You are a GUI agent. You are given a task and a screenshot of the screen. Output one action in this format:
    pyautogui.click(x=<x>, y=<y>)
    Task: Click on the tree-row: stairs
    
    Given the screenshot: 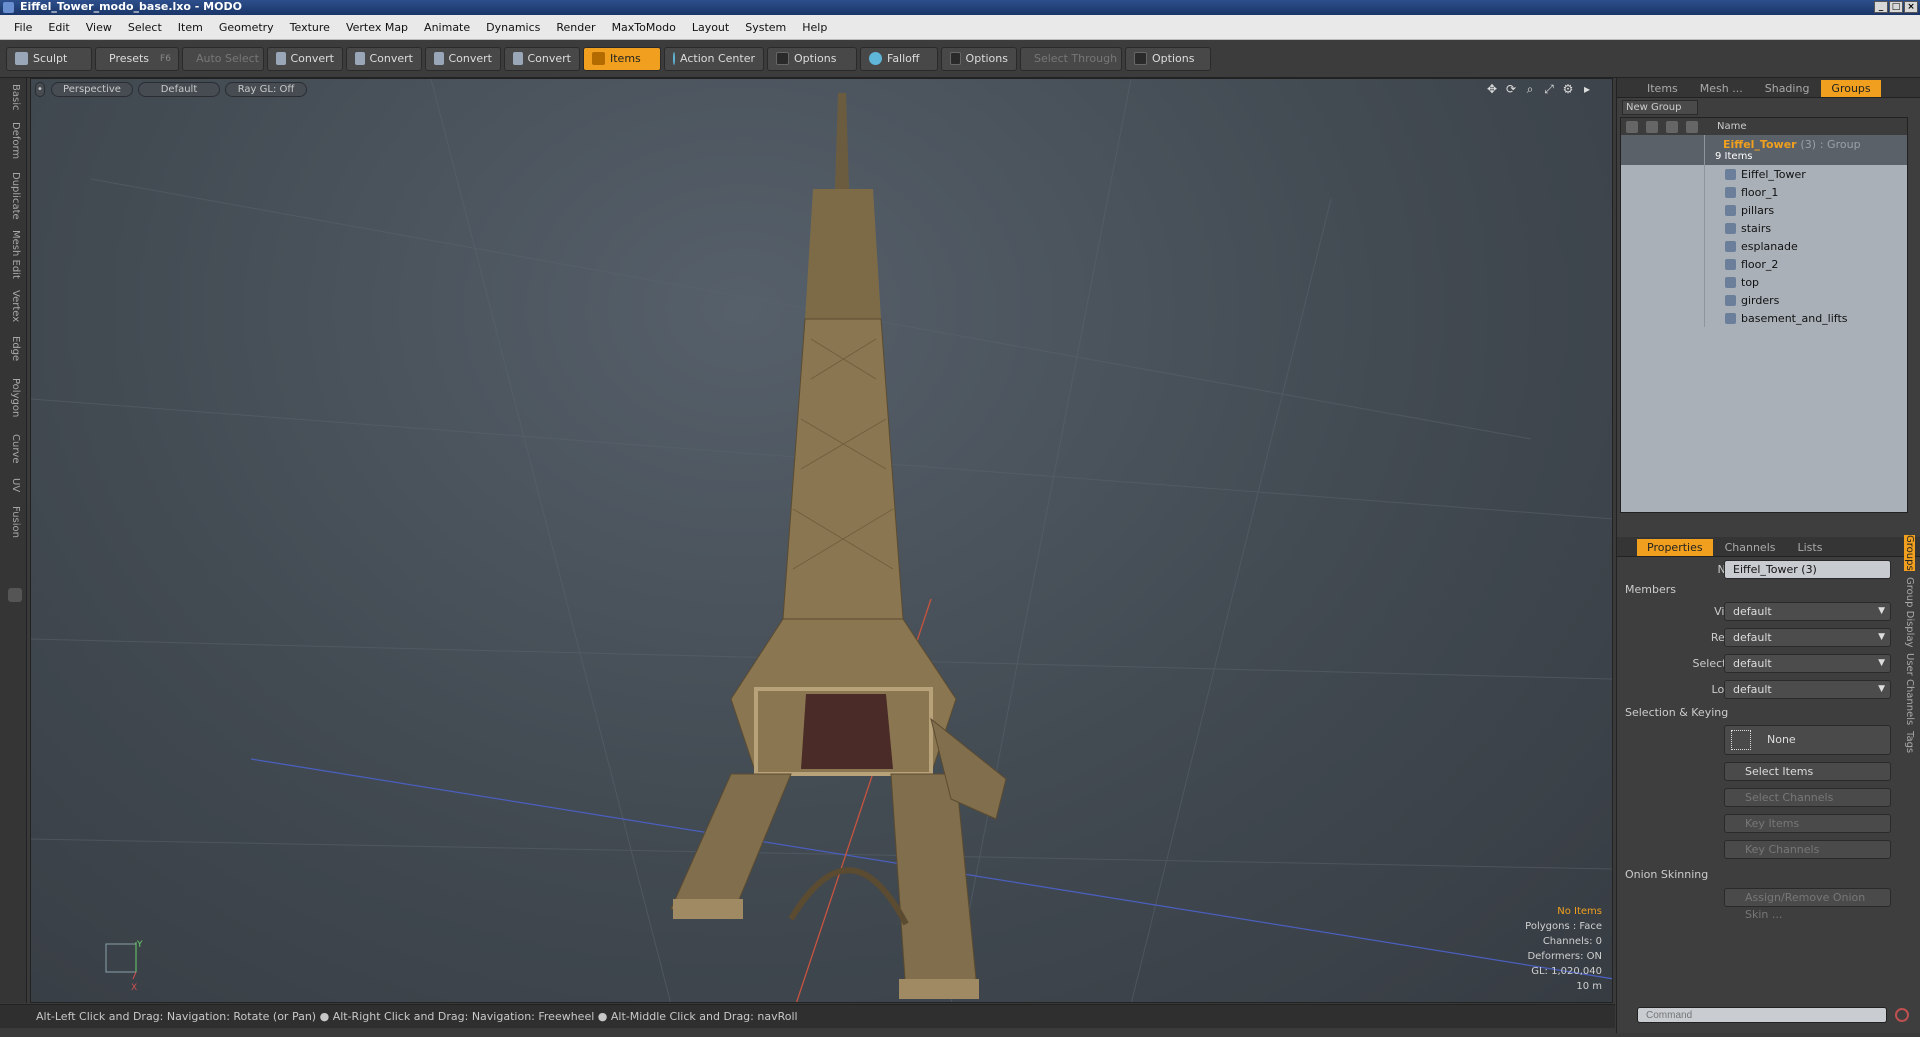 What is the action you would take?
    pyautogui.click(x=1764, y=228)
    